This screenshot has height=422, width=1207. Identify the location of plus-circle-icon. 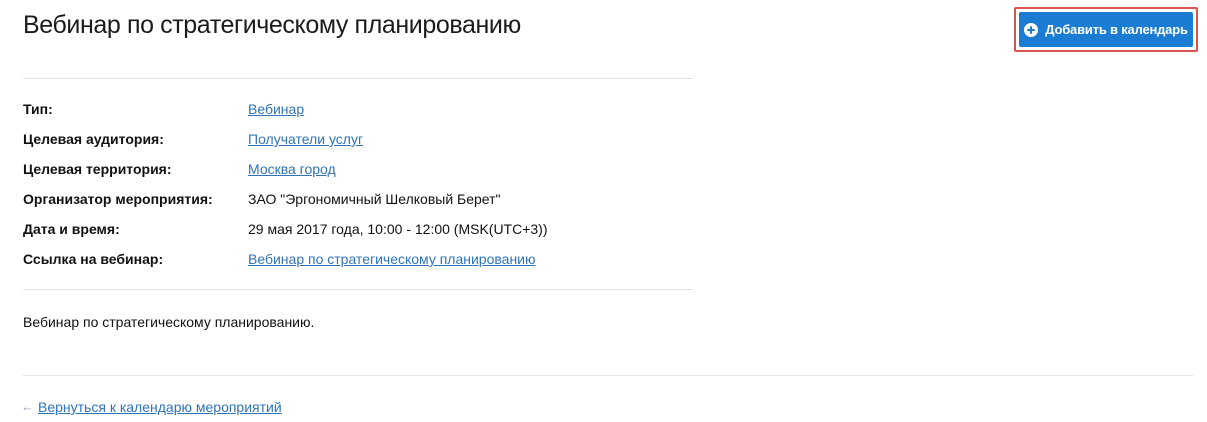
(1031, 29).